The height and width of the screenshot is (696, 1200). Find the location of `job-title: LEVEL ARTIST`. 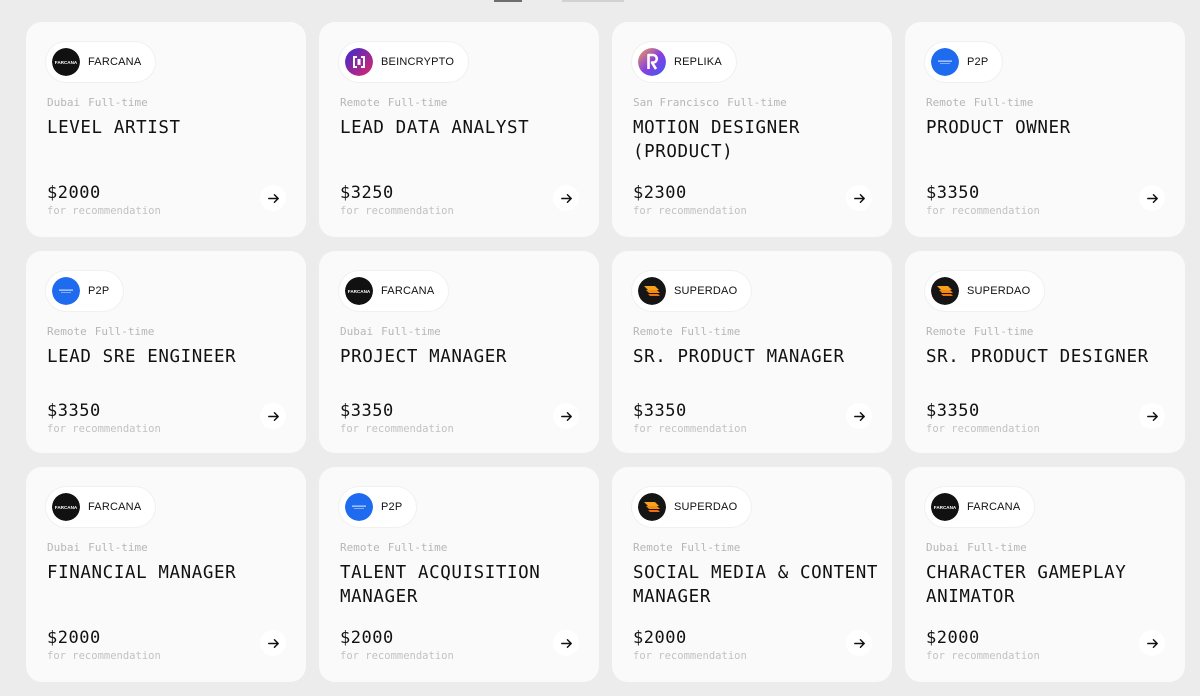

job-title: LEVEL ARTIST is located at coordinates (172, 128).